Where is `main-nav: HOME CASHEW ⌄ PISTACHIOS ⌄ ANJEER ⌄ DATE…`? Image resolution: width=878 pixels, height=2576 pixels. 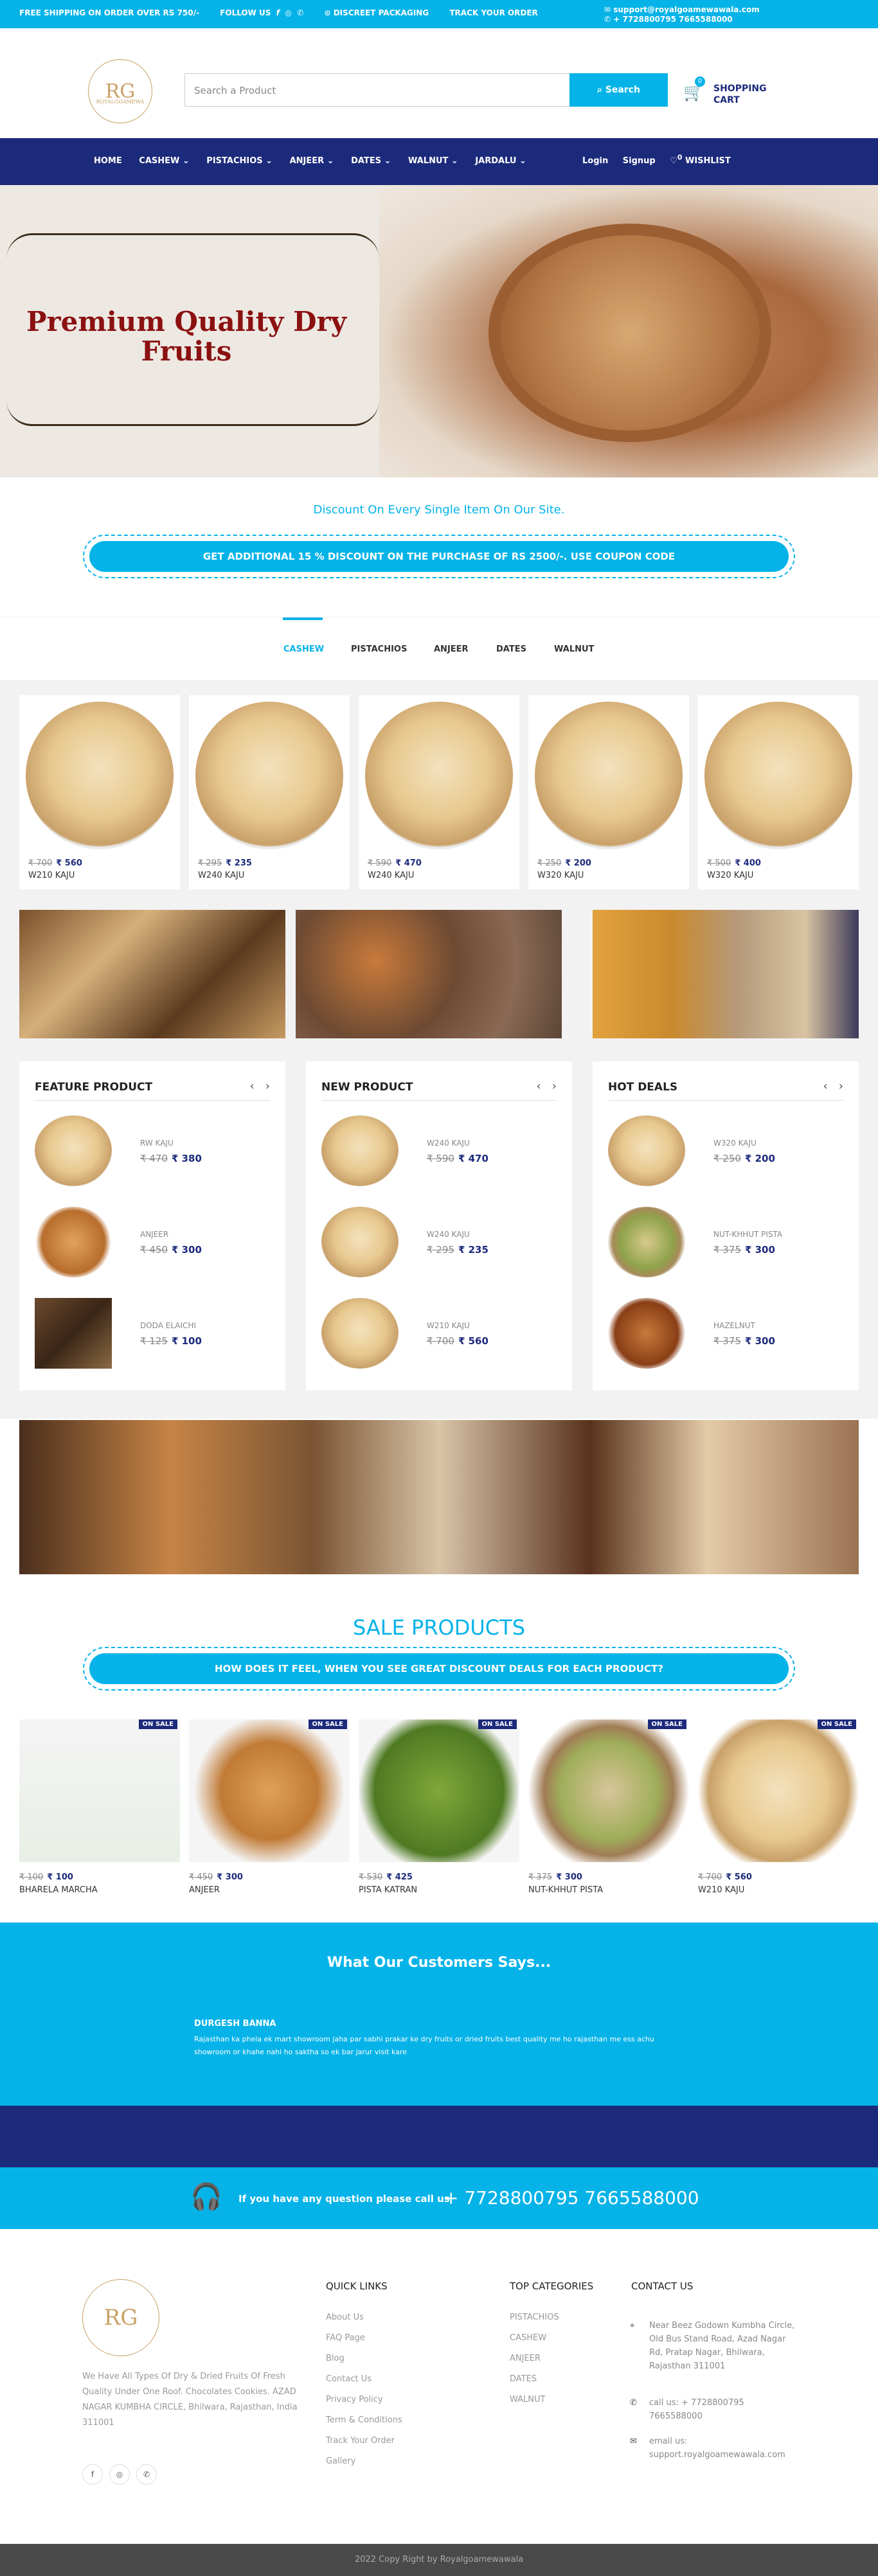 main-nav: HOME CASHEW ⌄ PISTACHIOS ⌄ ANJEER ⌄ DATE… is located at coordinates (439, 162).